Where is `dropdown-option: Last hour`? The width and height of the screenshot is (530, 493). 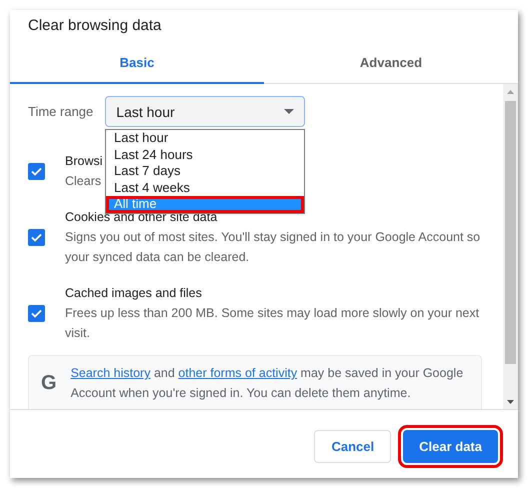 dropdown-option: Last hour is located at coordinates (205, 138).